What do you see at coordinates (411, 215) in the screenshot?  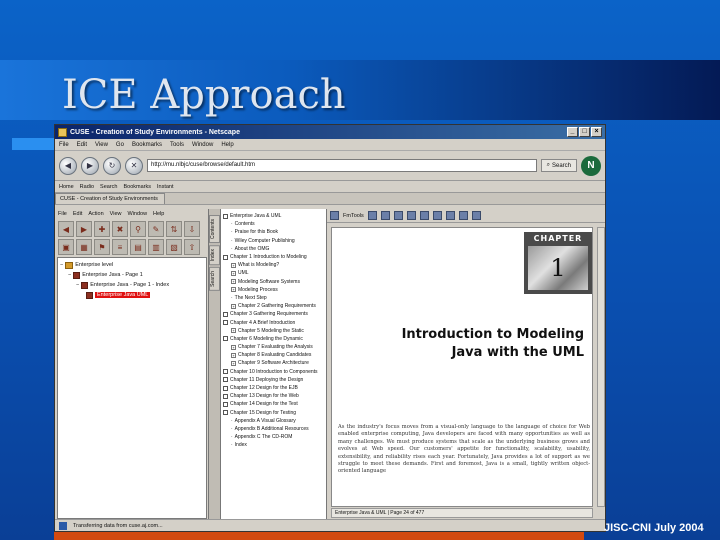 I see `next-page-icon` at bounding box center [411, 215].